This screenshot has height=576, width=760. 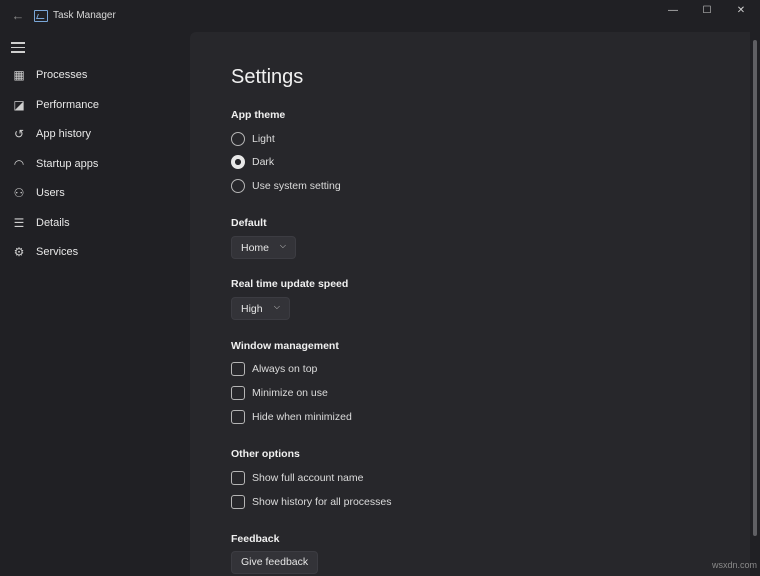 What do you see at coordinates (94, 194) in the screenshot?
I see `sidebar-item-users: ⚇ Users` at bounding box center [94, 194].